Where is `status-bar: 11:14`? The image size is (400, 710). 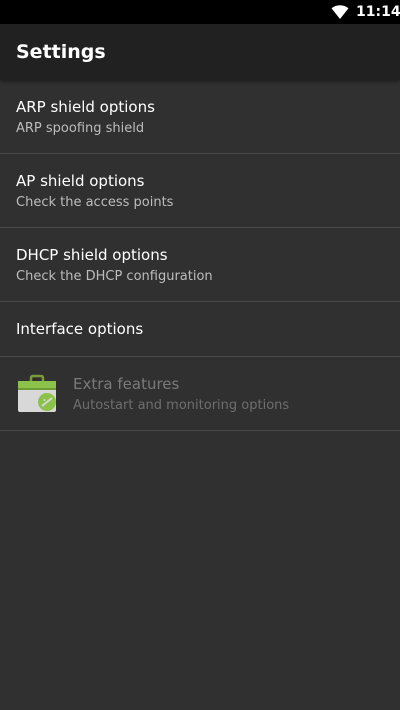 status-bar: 11:14 is located at coordinates (200, 12).